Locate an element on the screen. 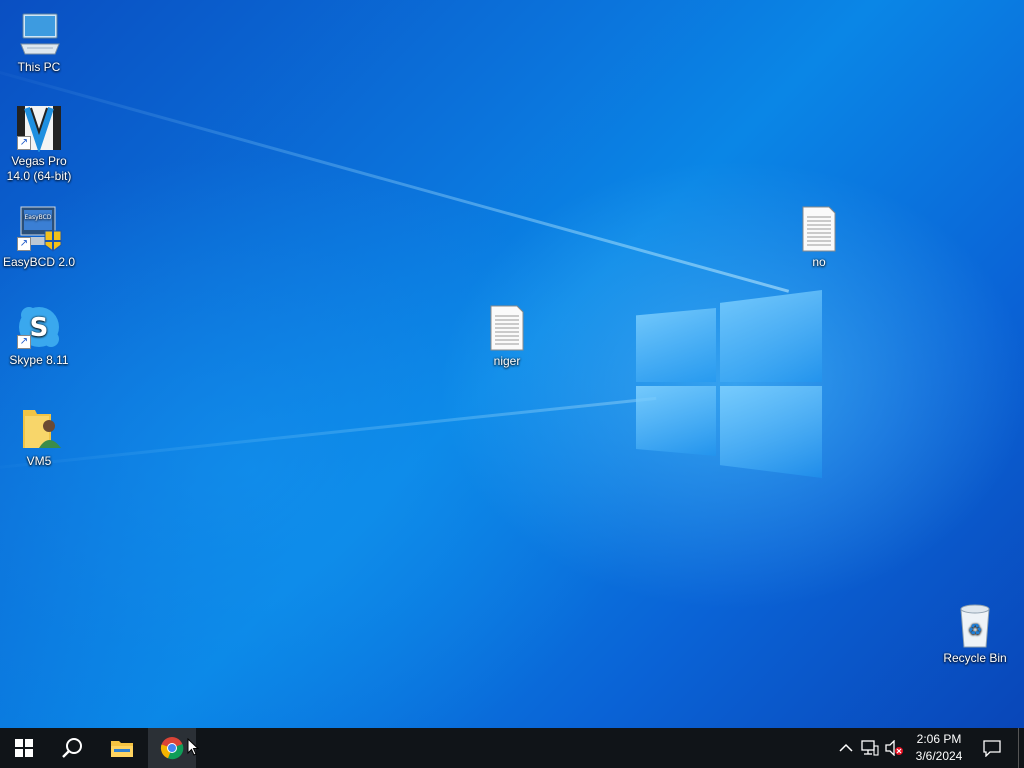  desktop-icon-easybcd: EasyBCD ↗ EasyBCD 2.0 is located at coordinates (39, 237).